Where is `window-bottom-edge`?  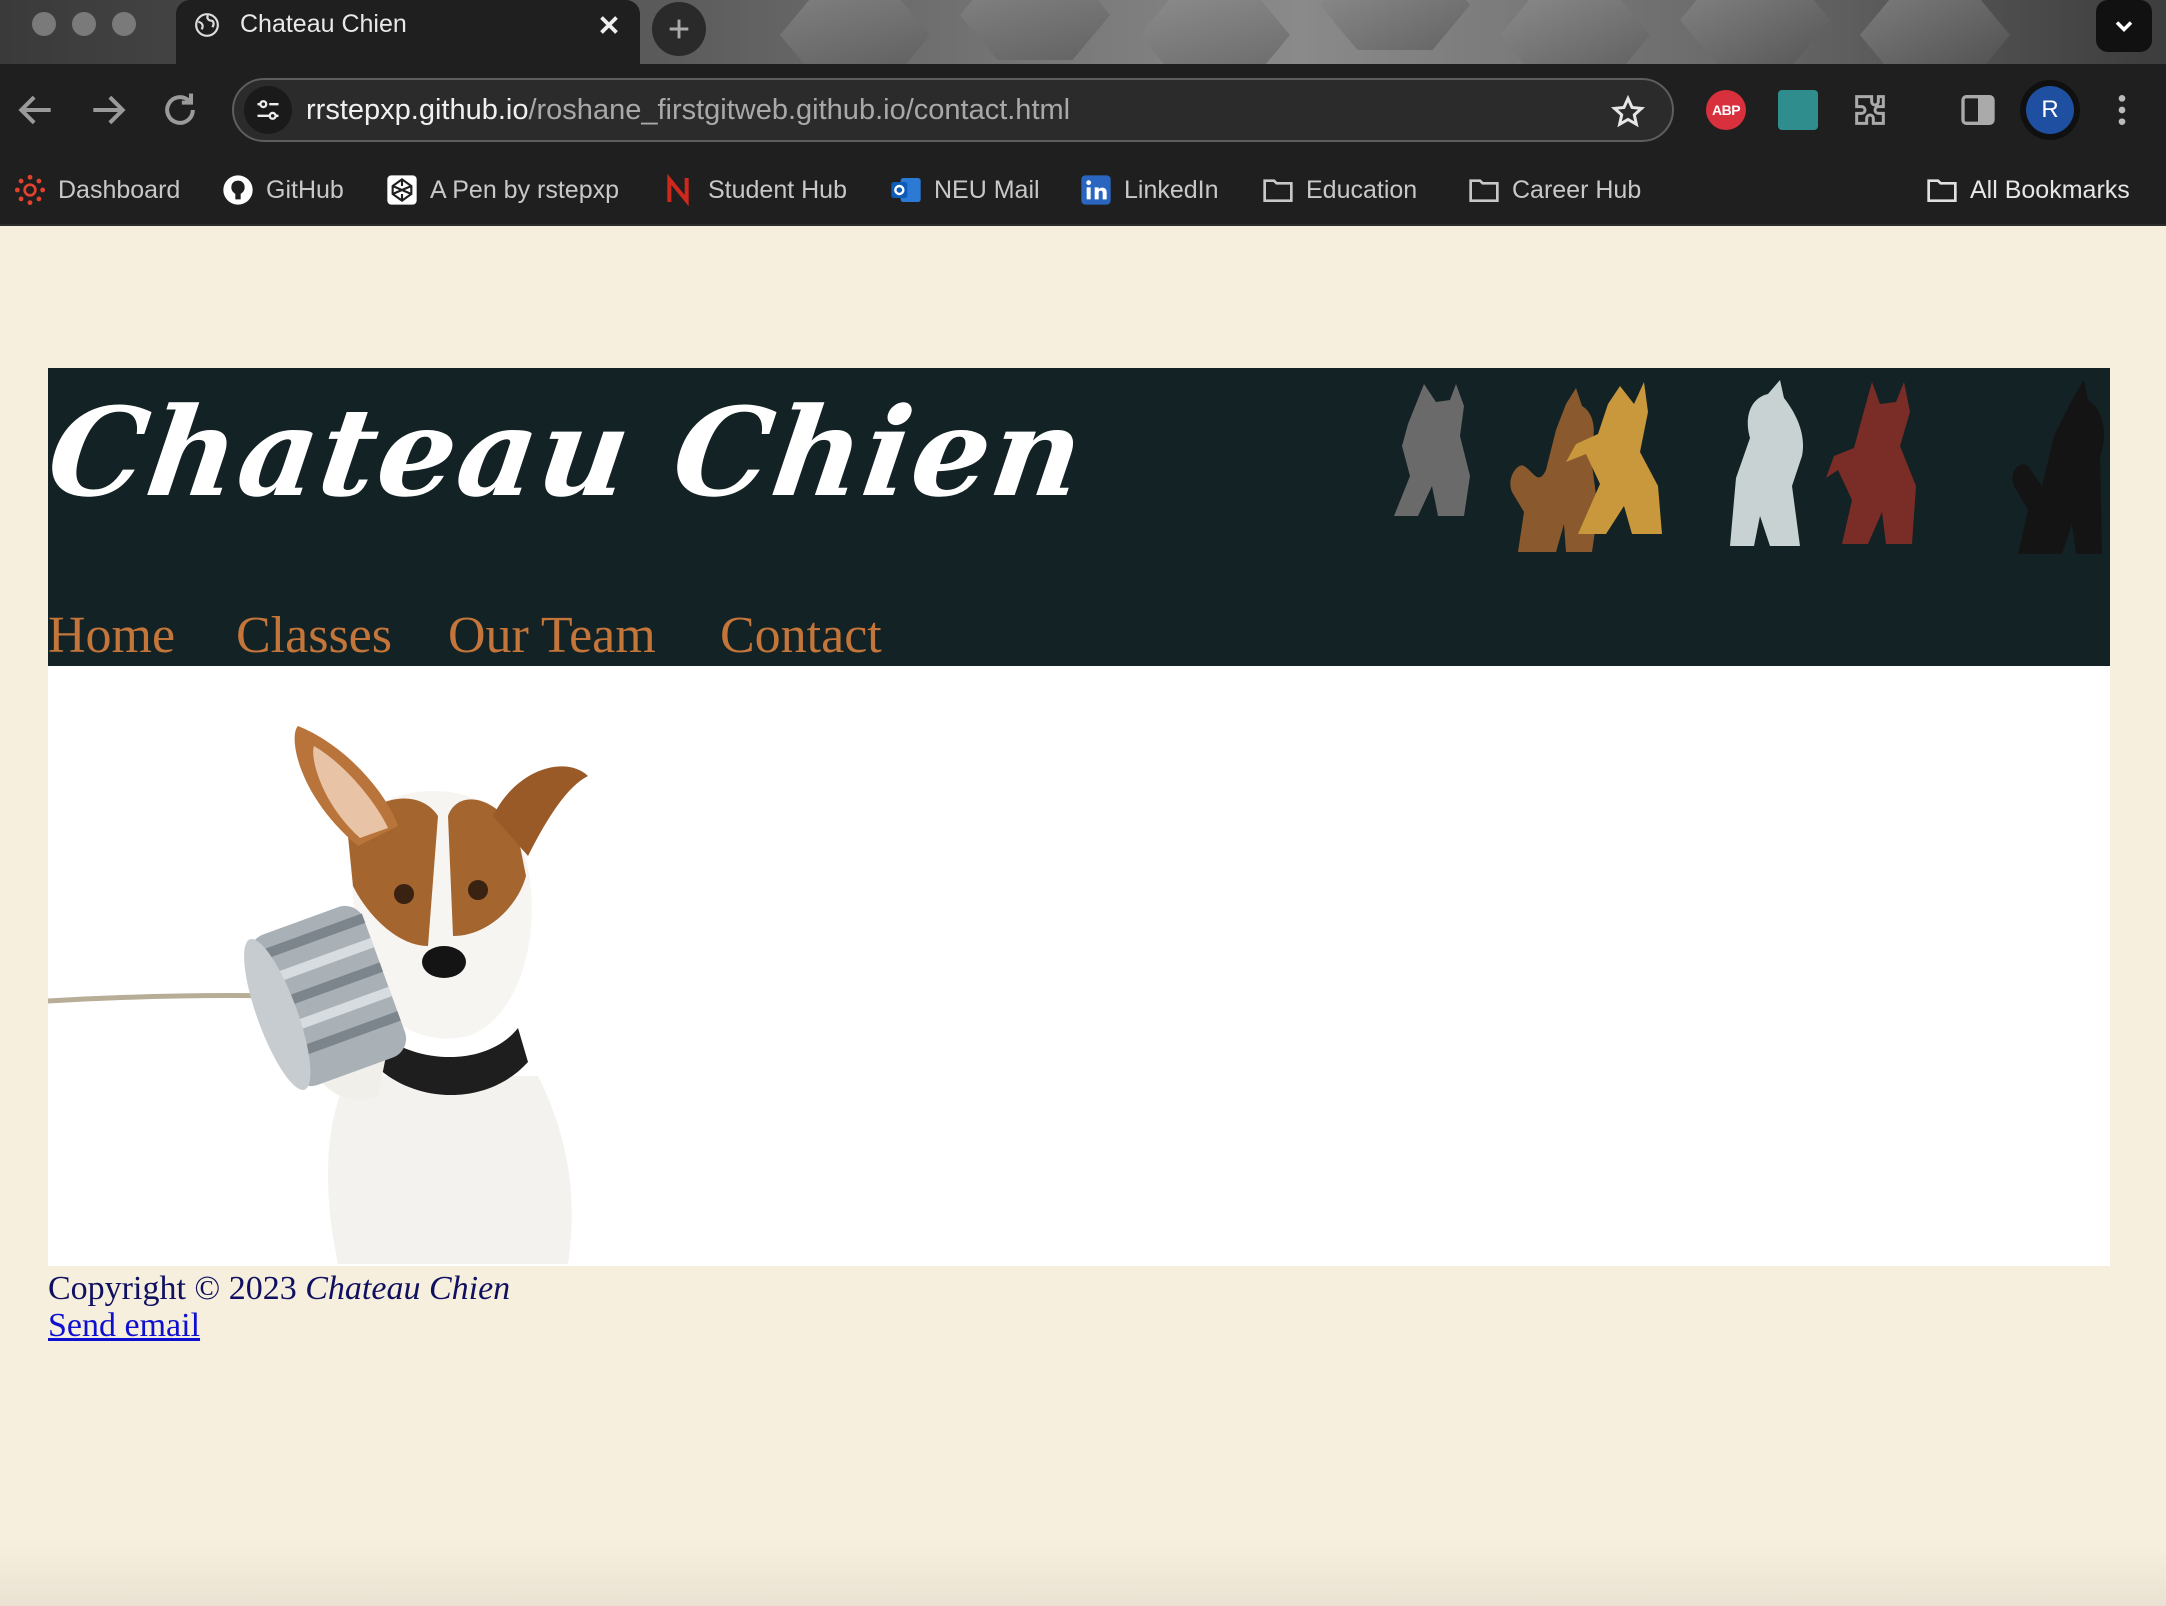 window-bottom-edge is located at coordinates (1083, 1576).